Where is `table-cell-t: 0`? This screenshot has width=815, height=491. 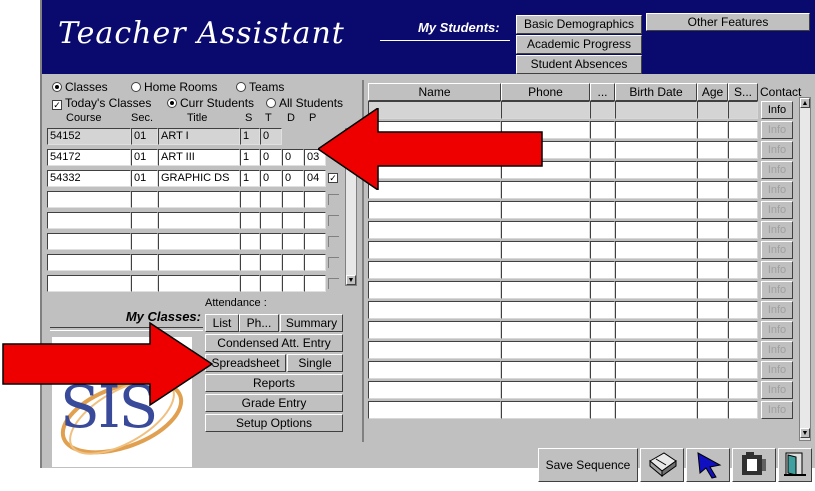 table-cell-t: 0 is located at coordinates (271, 157).